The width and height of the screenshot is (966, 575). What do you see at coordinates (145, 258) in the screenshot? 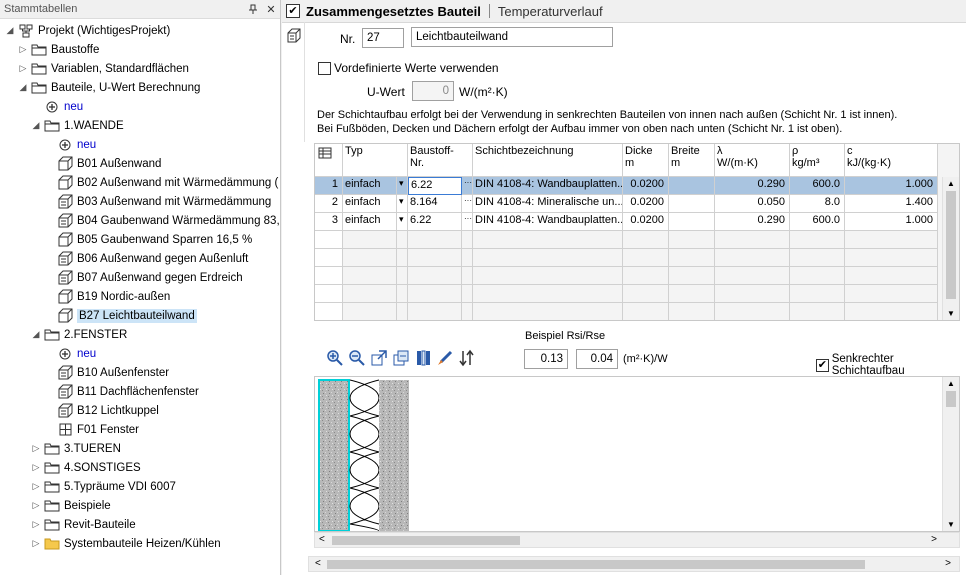
I see `tree-item: B06 Außenwand gegen Außenluft` at bounding box center [145, 258].